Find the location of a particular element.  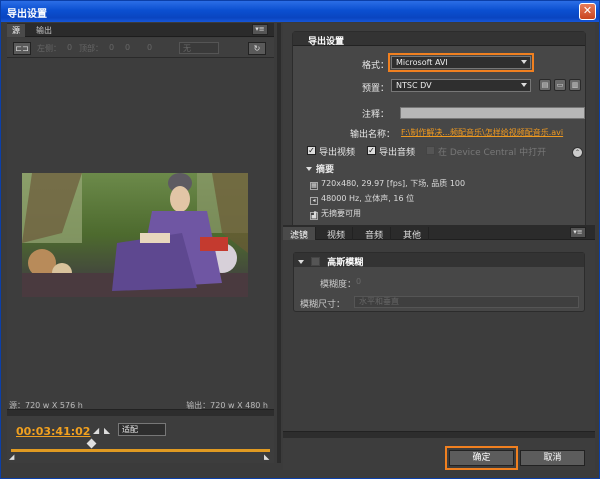

crop-right-value: 0 is located at coordinates (127, 47).